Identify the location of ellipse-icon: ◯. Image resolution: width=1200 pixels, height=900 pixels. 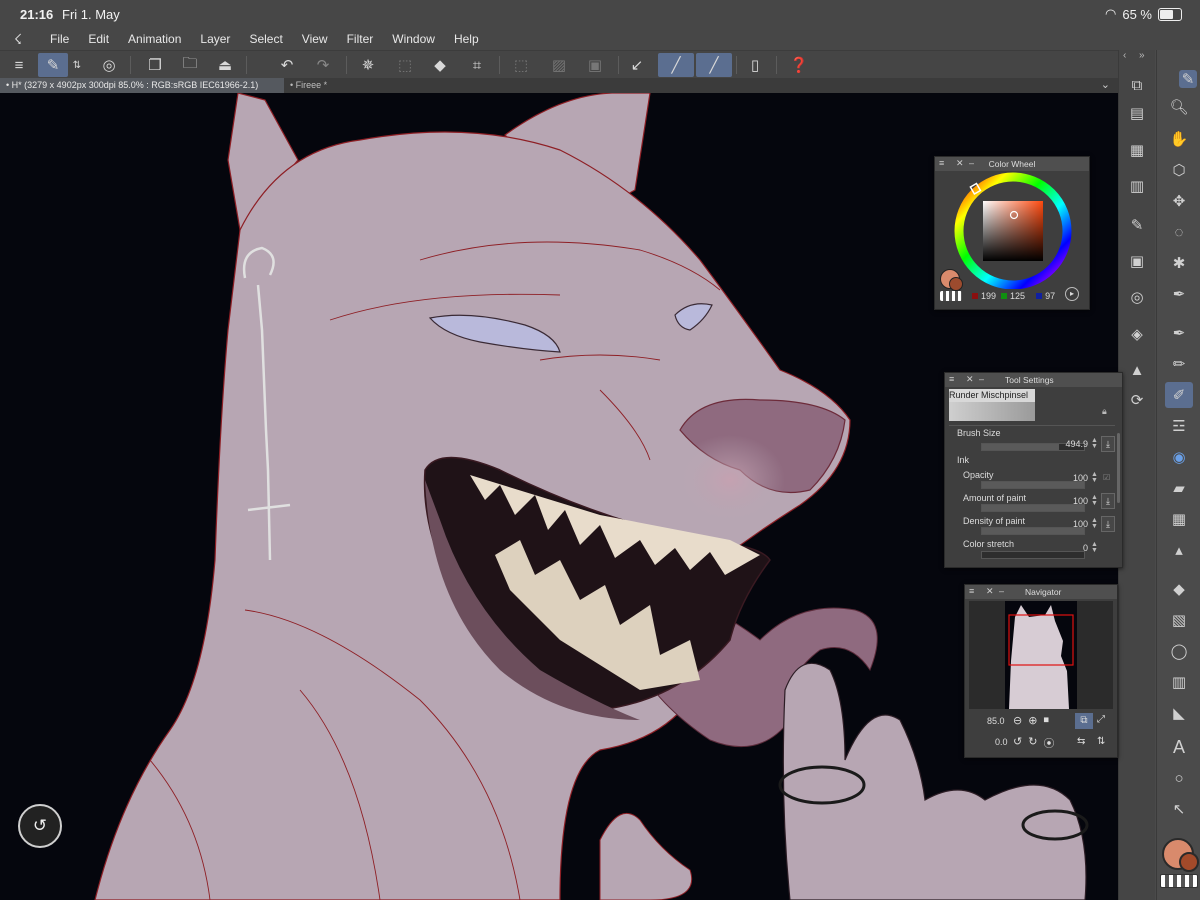
(1179, 651).